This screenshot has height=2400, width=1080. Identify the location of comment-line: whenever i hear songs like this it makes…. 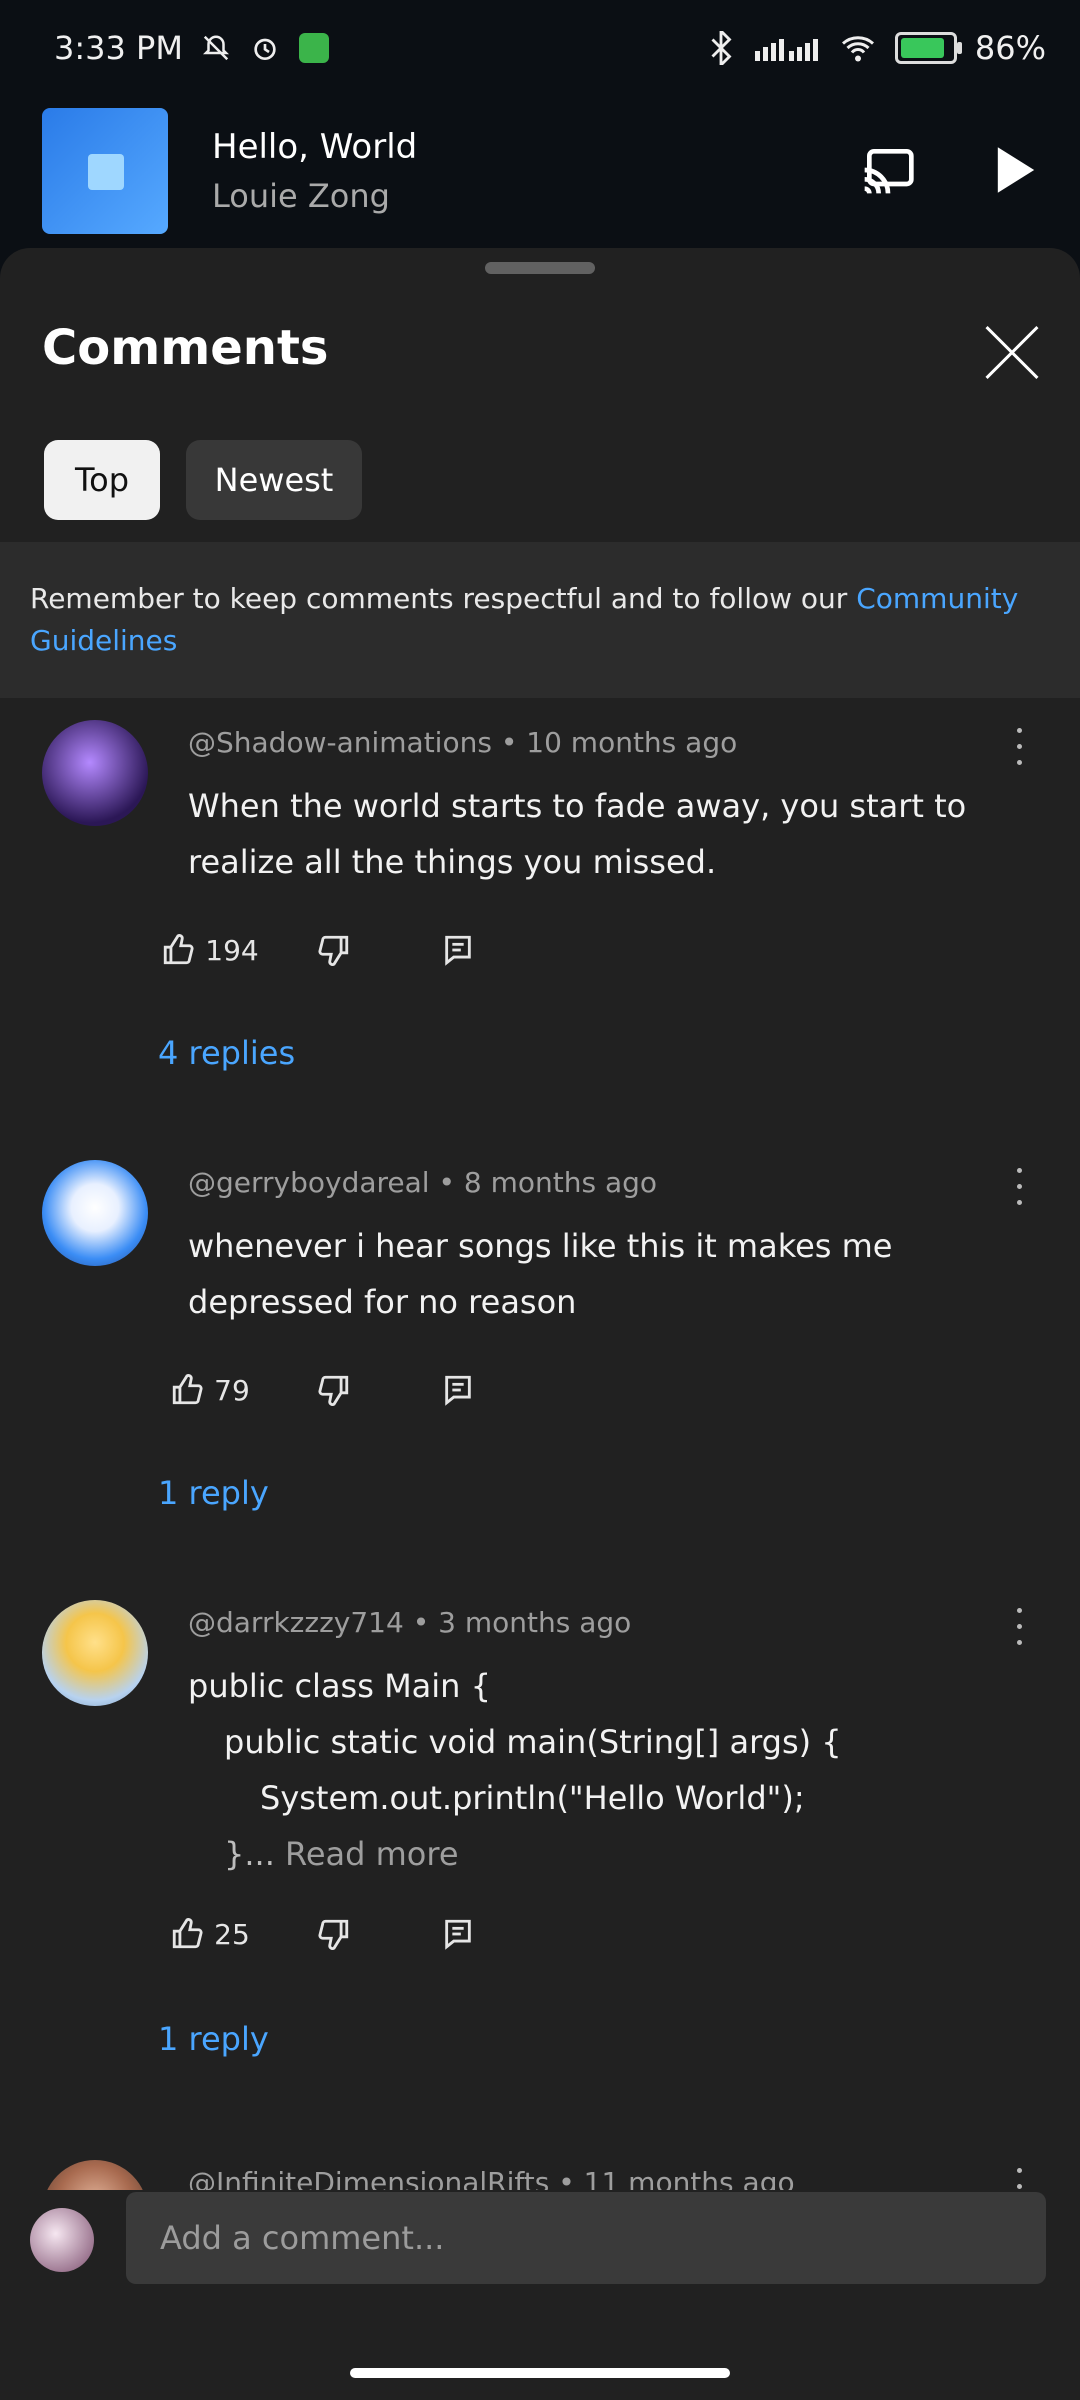
(540, 1246).